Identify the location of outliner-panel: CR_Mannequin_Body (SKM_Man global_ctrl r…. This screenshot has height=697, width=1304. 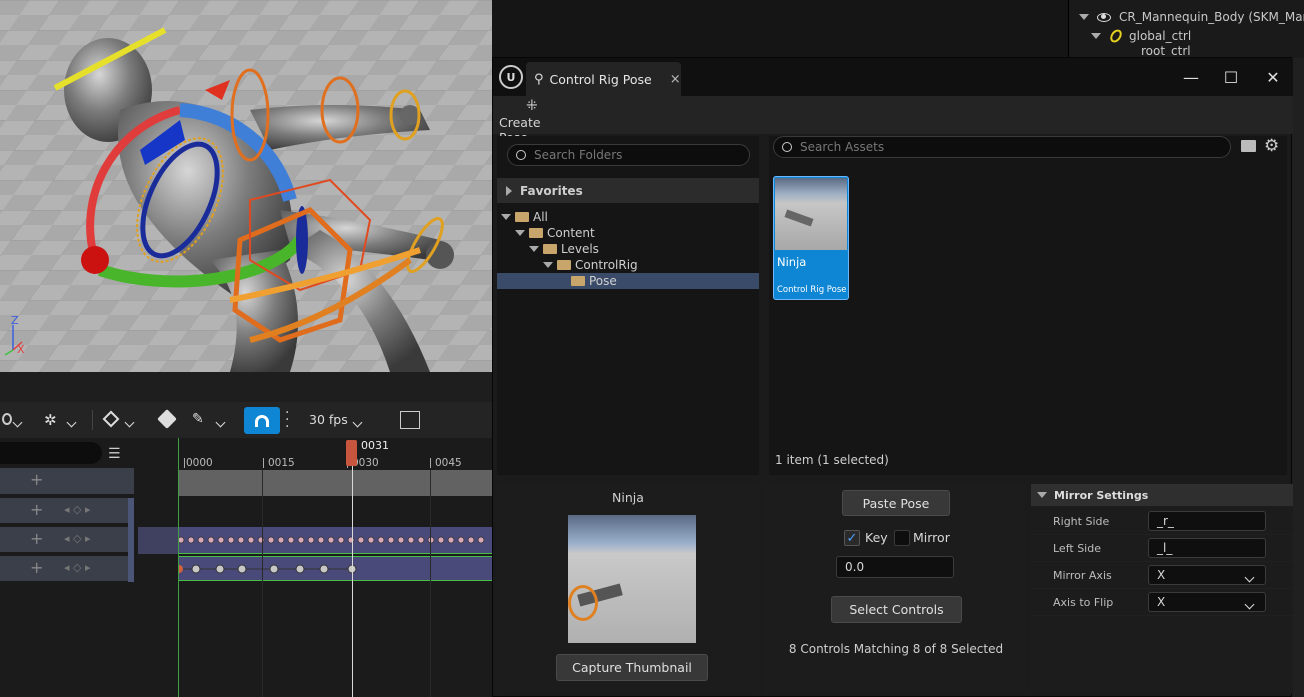
(1186, 29).